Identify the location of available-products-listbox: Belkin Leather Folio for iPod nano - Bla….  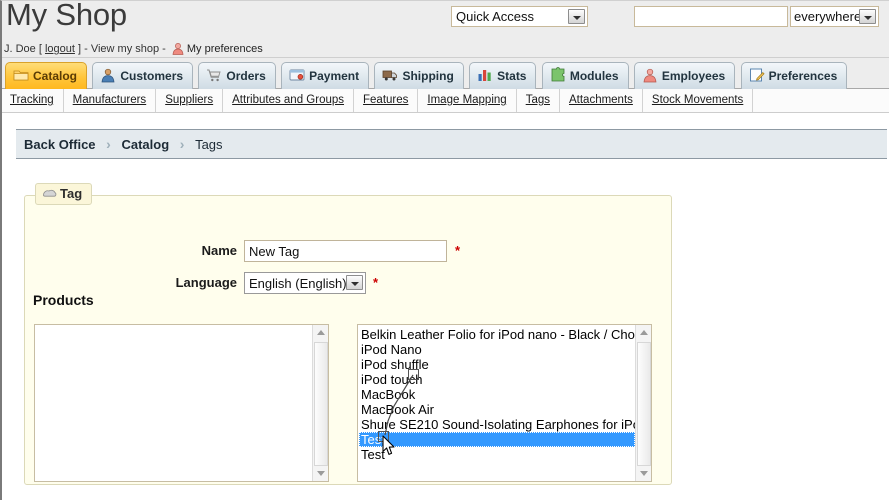
(504, 403).